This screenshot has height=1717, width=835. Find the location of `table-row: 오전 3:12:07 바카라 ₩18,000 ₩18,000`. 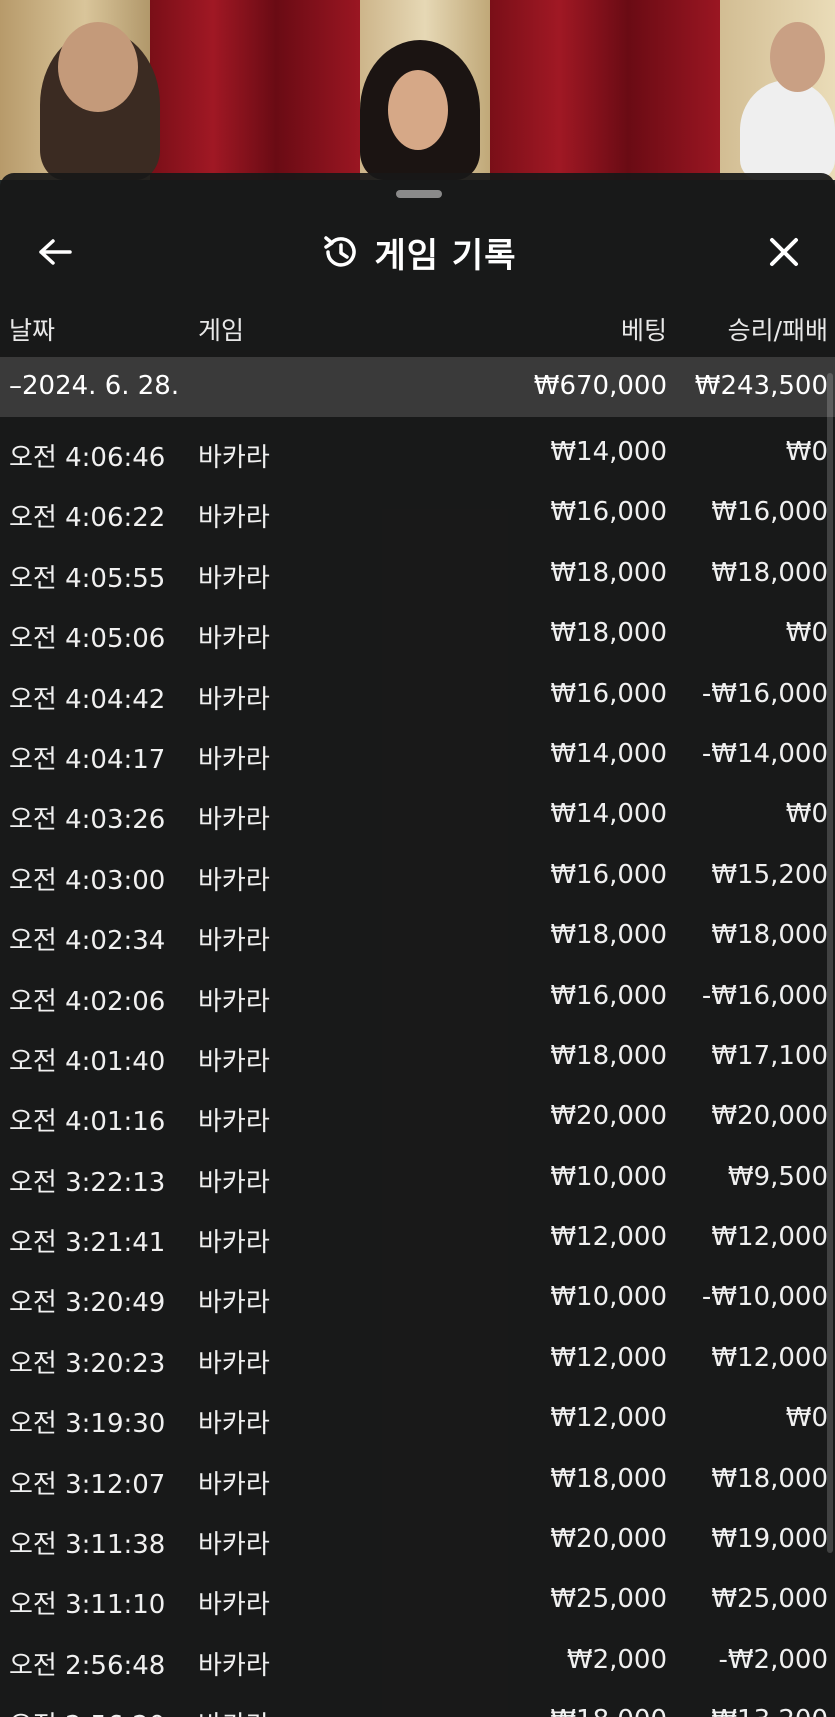

table-row: 오전 3:12:07 바카라 ₩18,000 ₩18,000 is located at coordinates (417, 1474).